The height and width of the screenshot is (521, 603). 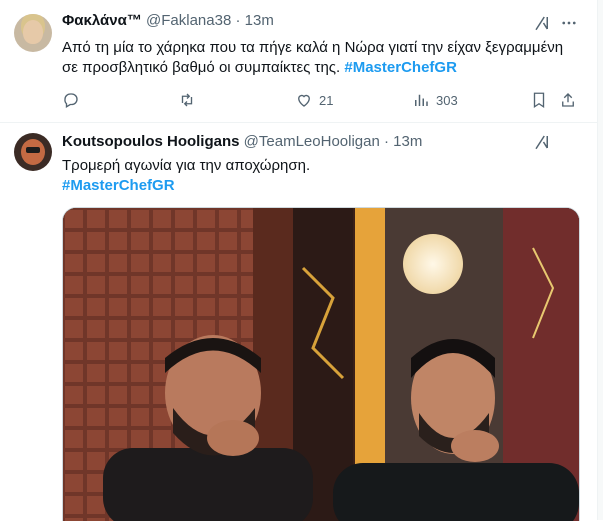 What do you see at coordinates (447, 100) in the screenshot?
I see `views-count: 303` at bounding box center [447, 100].